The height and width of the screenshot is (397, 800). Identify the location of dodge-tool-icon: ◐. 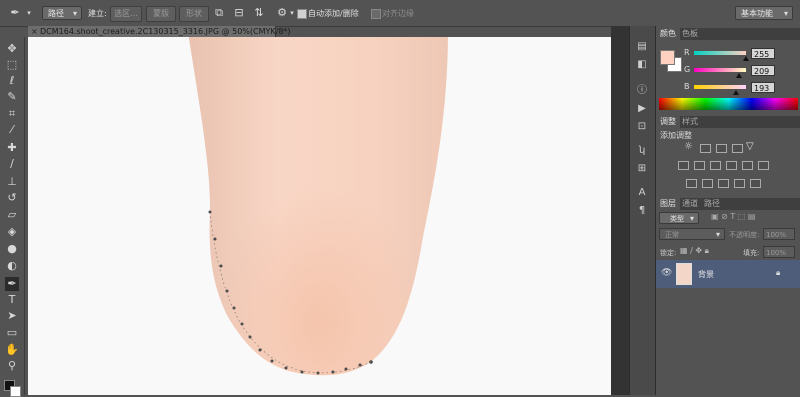
(12, 266).